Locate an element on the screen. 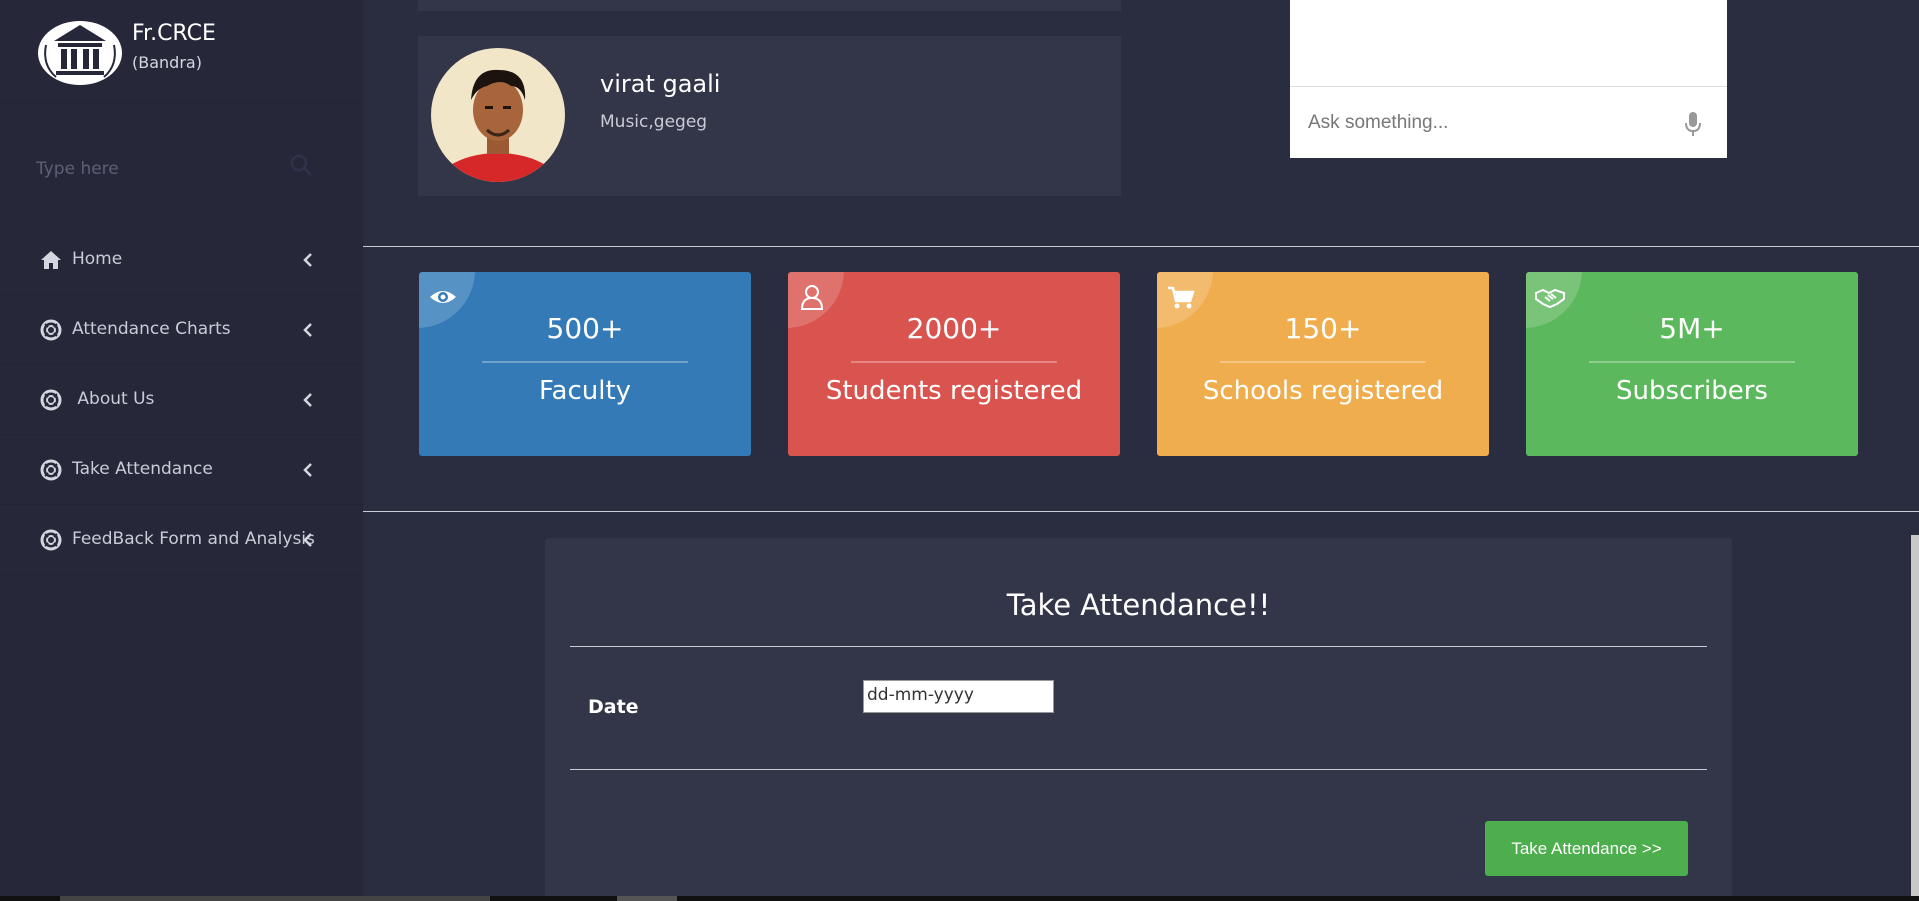 Image resolution: width=1919 pixels, height=901 pixels. sidebar-item-label: FeedBack Form and Analysis is located at coordinates (193, 539).